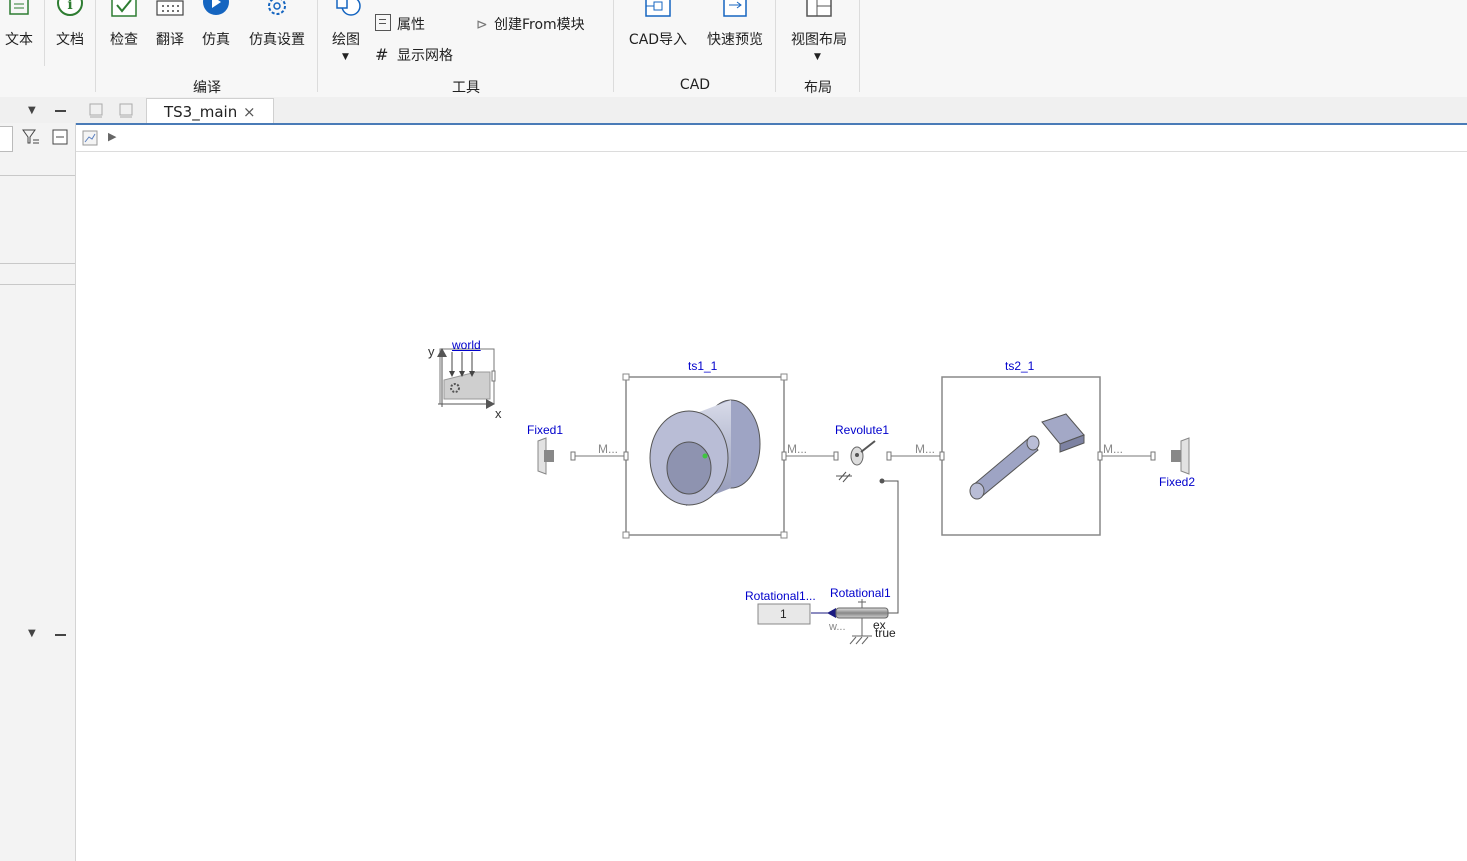 This screenshot has width=1467, height=861. What do you see at coordinates (466, 345) in the screenshot?
I see `world-label: world` at bounding box center [466, 345].